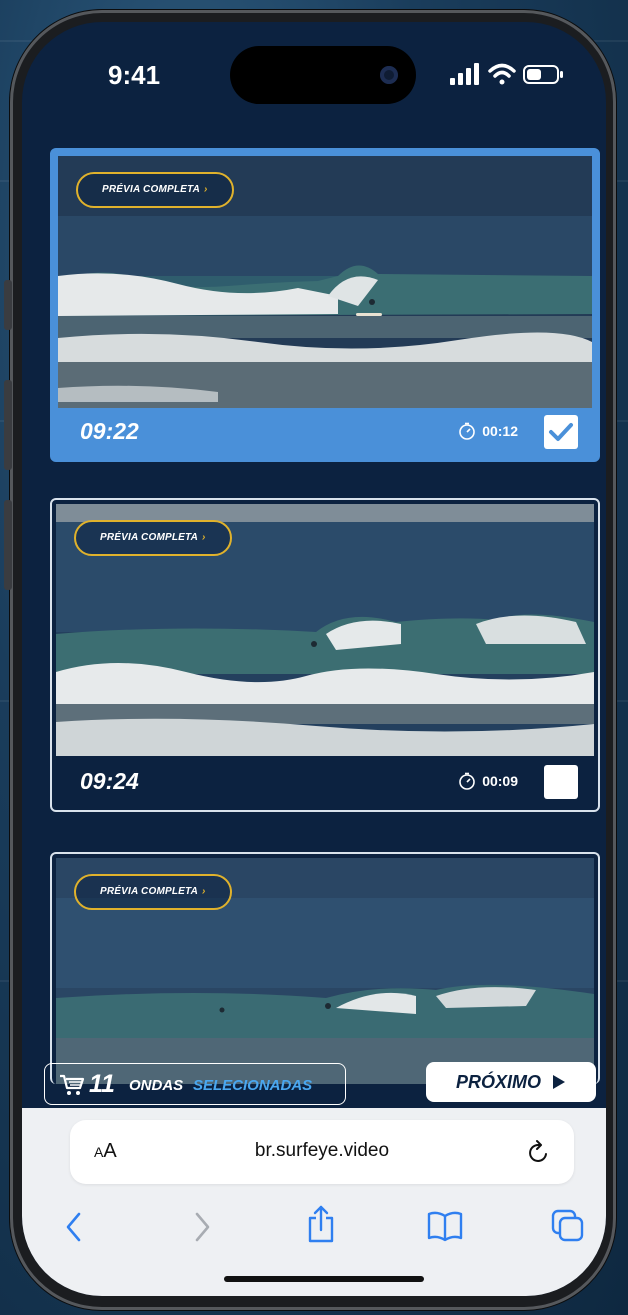  I want to click on wave-duration: 00:12, so click(488, 431).